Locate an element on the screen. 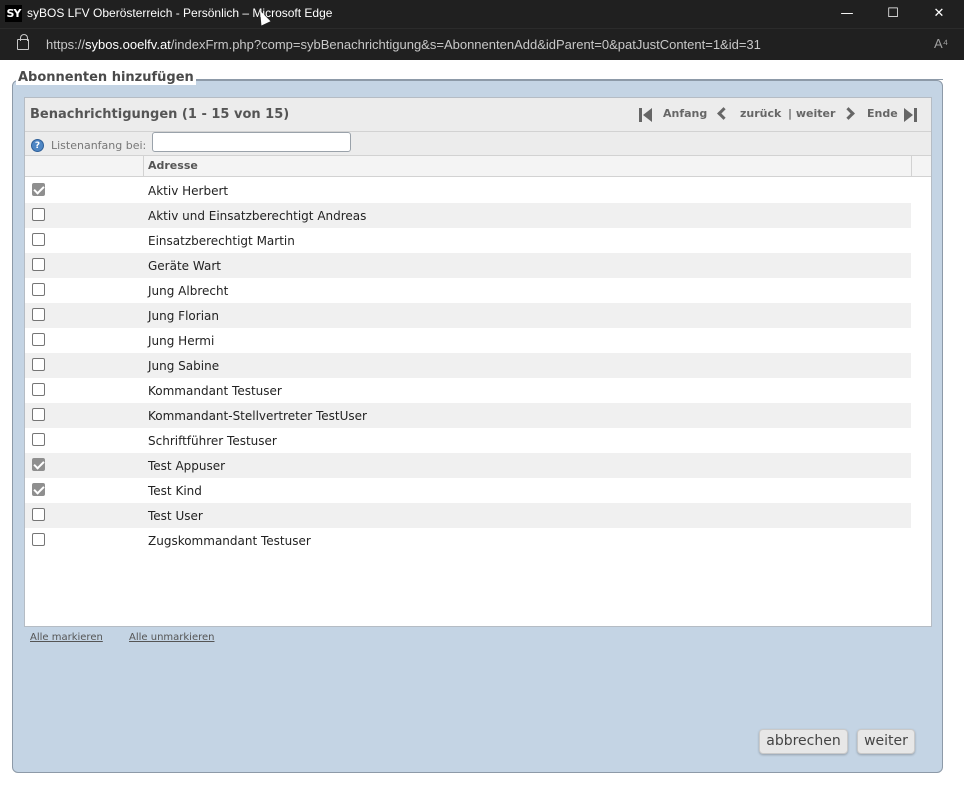 The height and width of the screenshot is (793, 964). help-icon: ? is located at coordinates (37, 145).